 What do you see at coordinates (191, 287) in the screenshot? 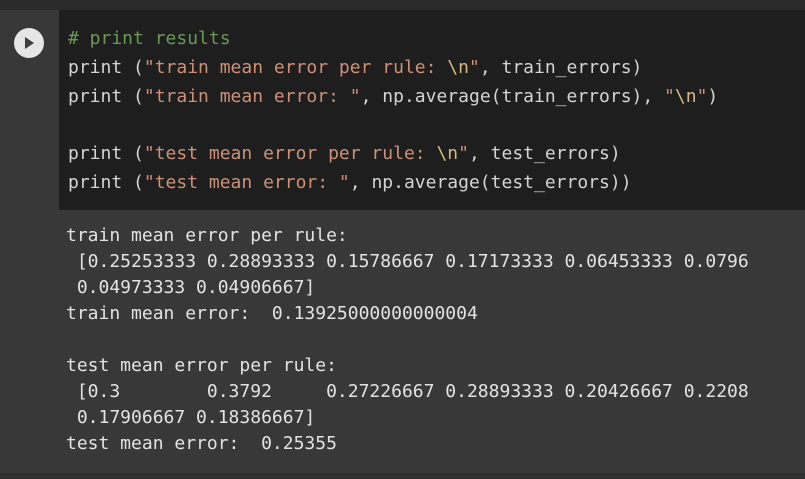
I see `output-line: 0.04973333 0.04906667]` at bounding box center [191, 287].